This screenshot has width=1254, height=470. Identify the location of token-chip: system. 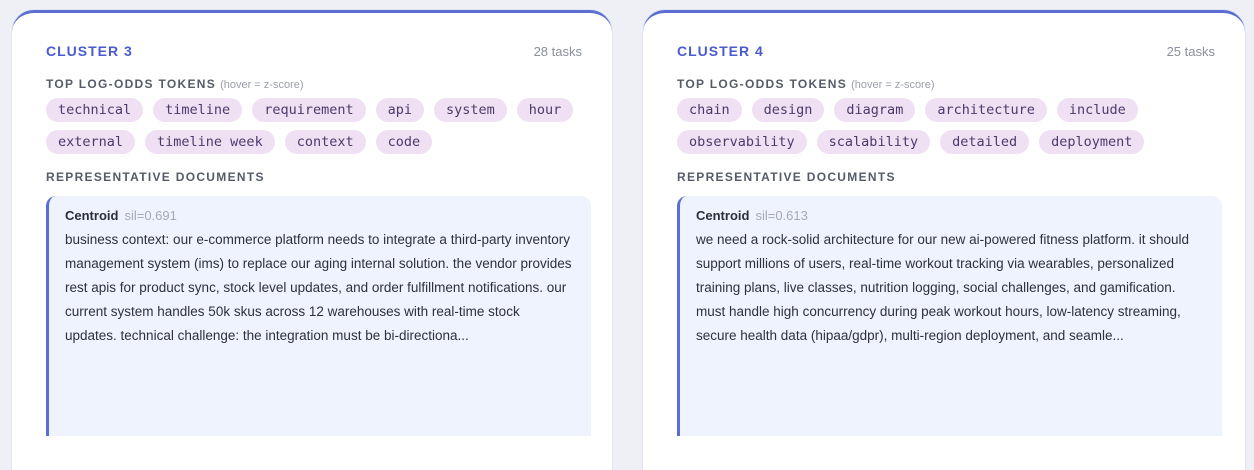
(470, 110).